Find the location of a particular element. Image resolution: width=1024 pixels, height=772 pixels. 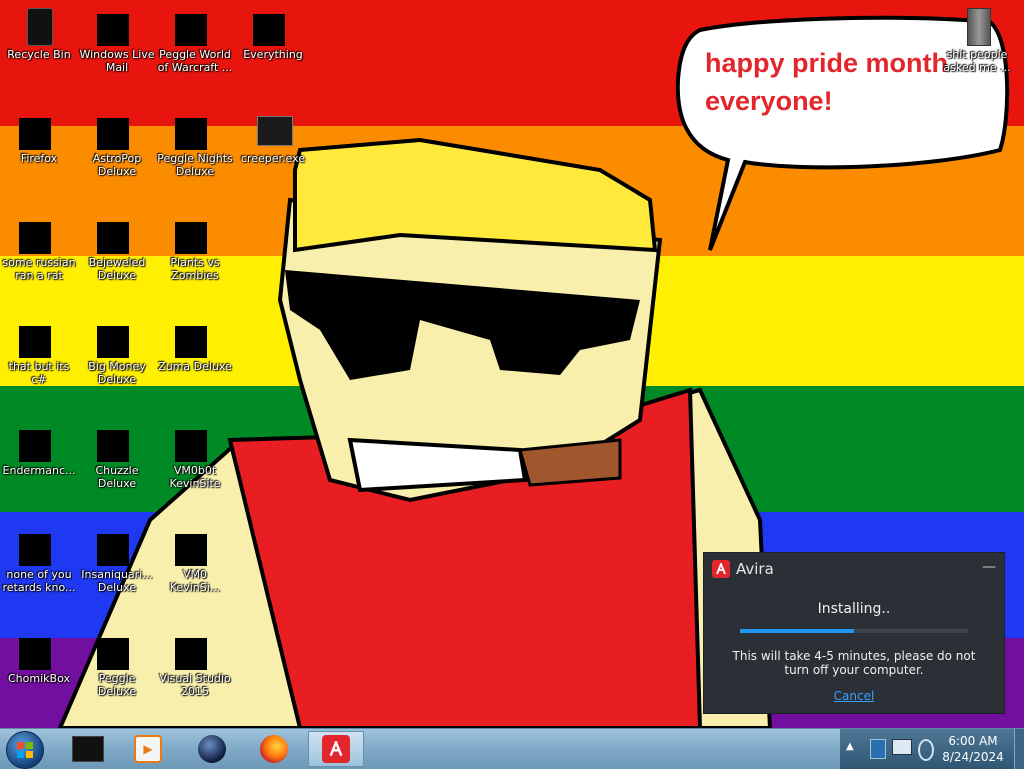

console-icon is located at coordinates (35, 446).